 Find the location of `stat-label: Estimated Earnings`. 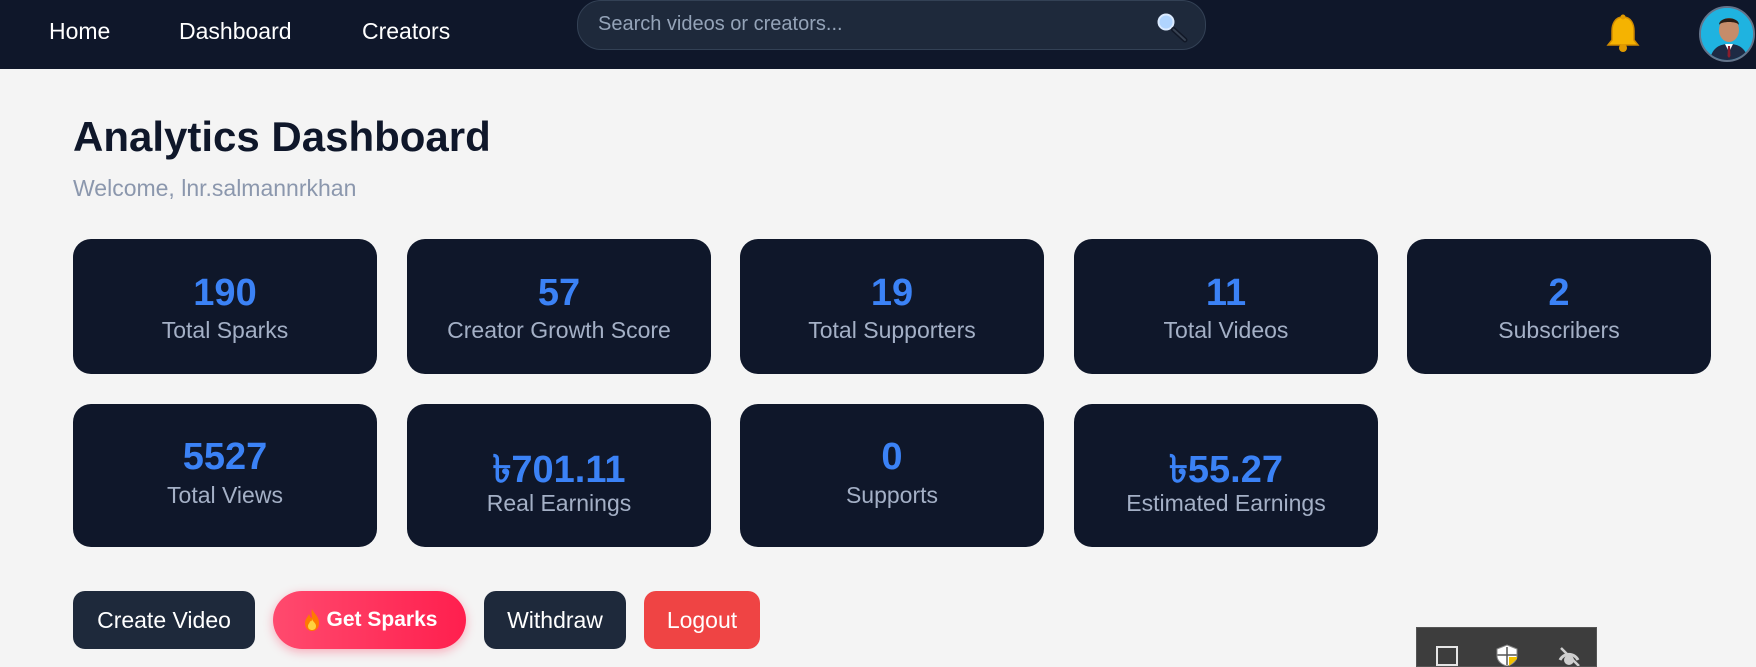

stat-label: Estimated Earnings is located at coordinates (1226, 503).